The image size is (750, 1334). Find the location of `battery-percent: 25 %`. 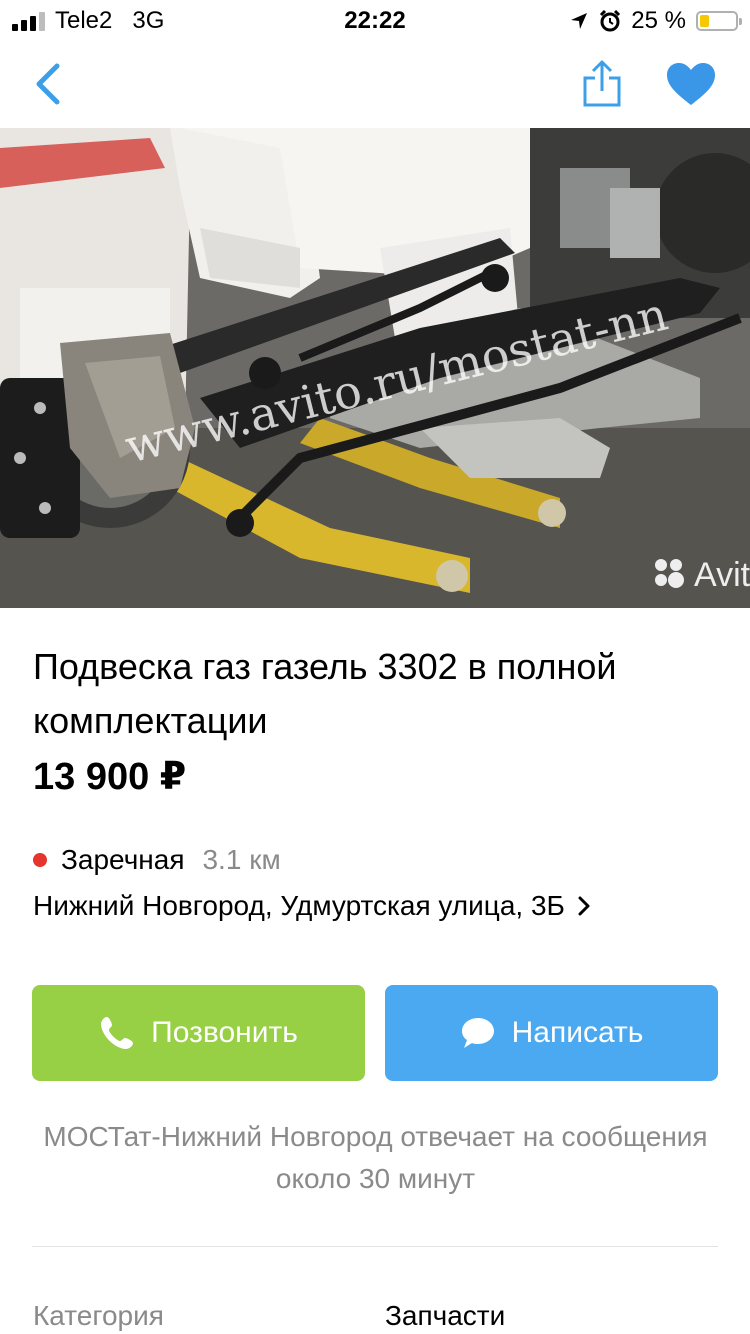

battery-percent: 25 % is located at coordinates (658, 20).